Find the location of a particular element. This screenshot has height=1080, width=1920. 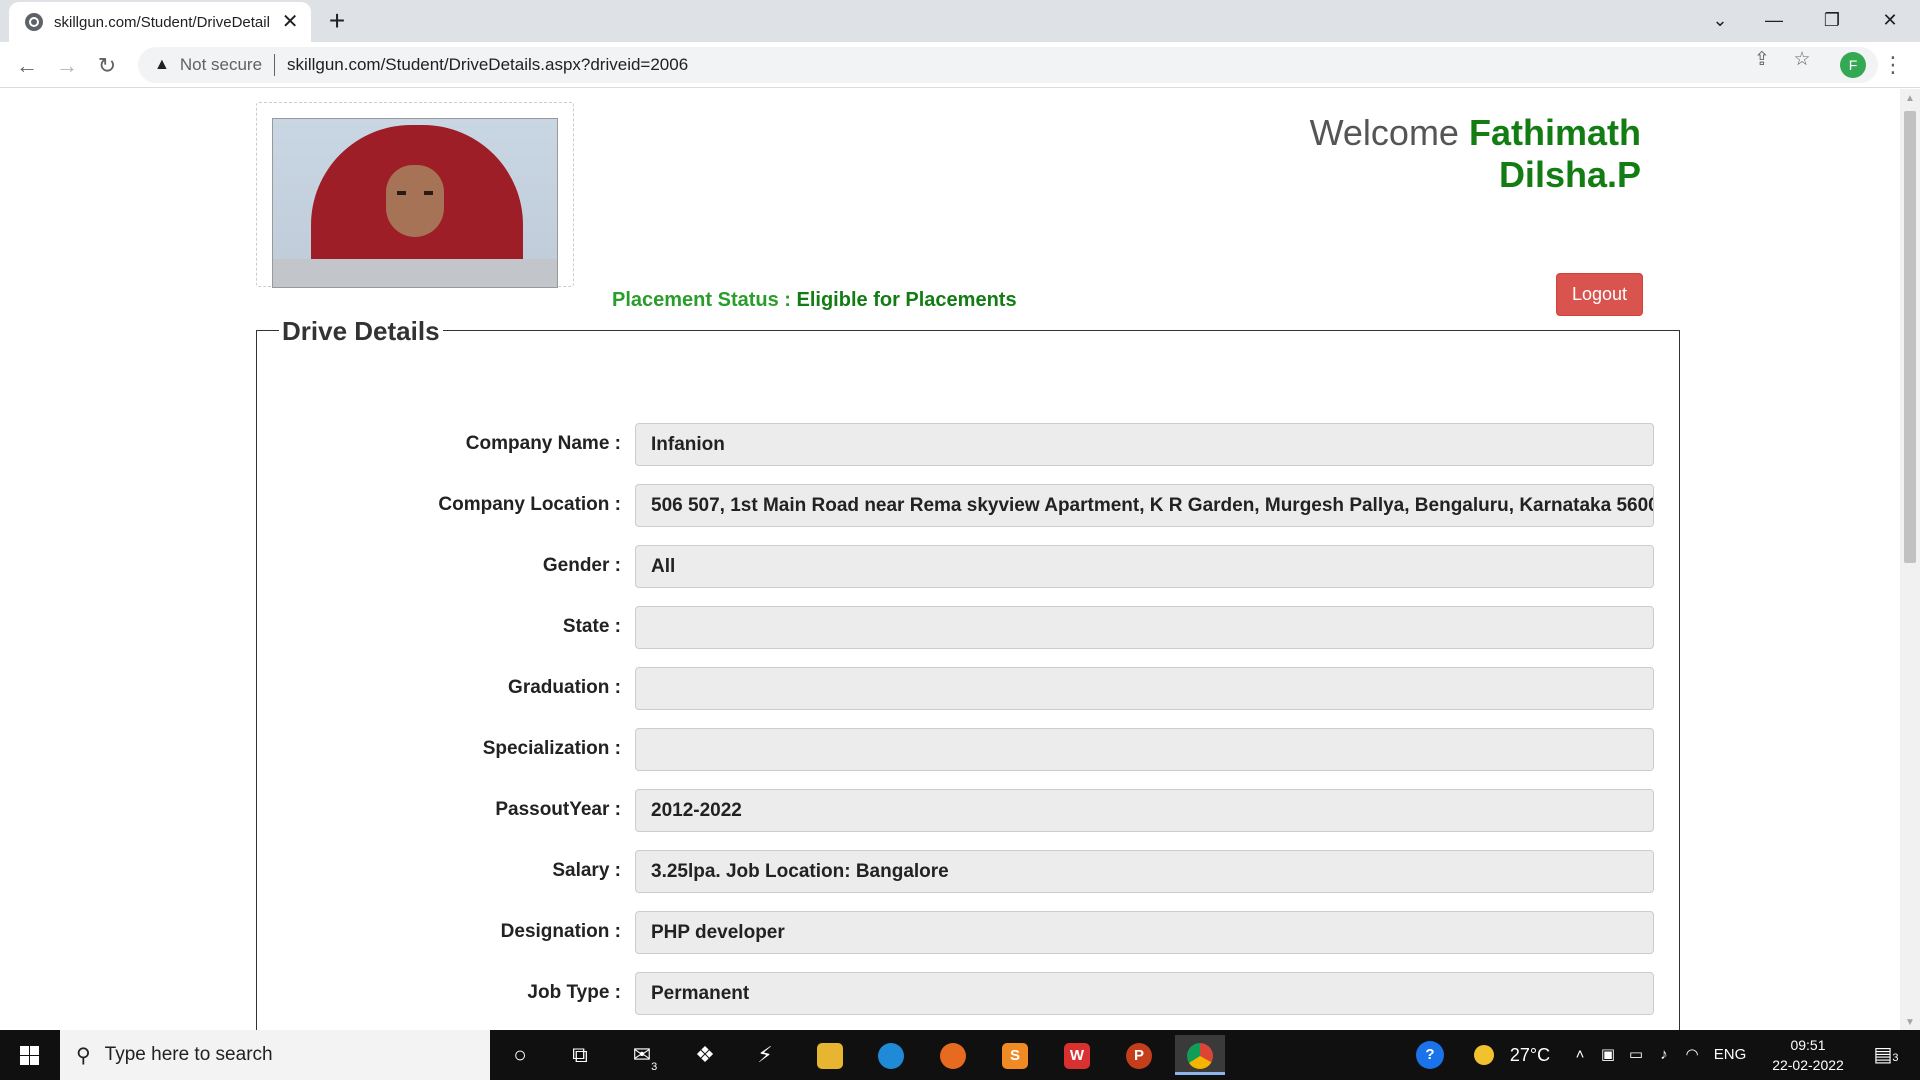

state-label: State : is located at coordinates (591, 626).